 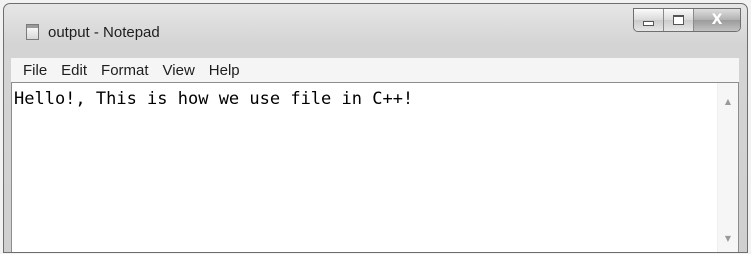 I want to click on menu-view: View, so click(x=179, y=70).